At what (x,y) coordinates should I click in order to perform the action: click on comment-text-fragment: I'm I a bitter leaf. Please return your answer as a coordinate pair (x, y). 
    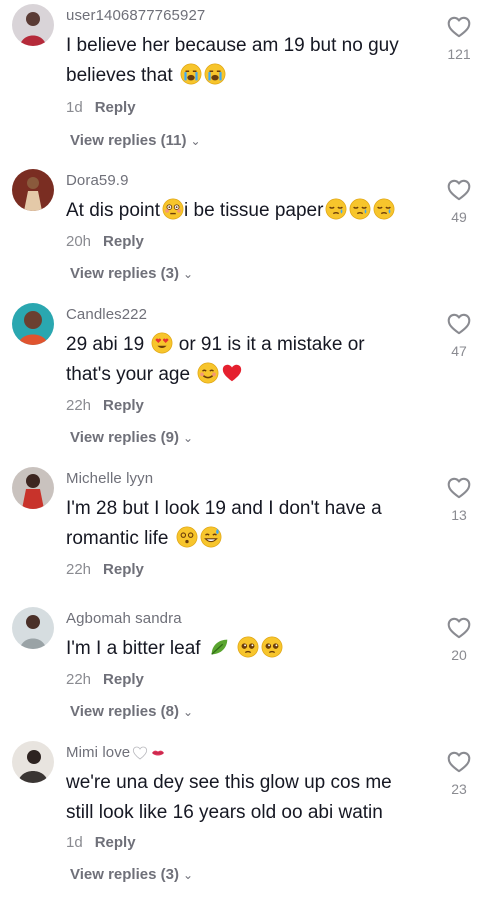
    Looking at the image, I should click on (133, 648).